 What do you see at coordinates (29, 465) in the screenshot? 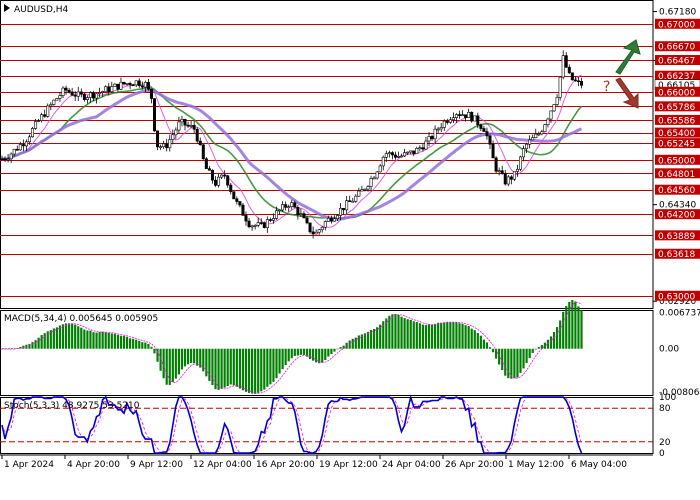
I see `x-tick-label: 1 Apr 2024` at bounding box center [29, 465].